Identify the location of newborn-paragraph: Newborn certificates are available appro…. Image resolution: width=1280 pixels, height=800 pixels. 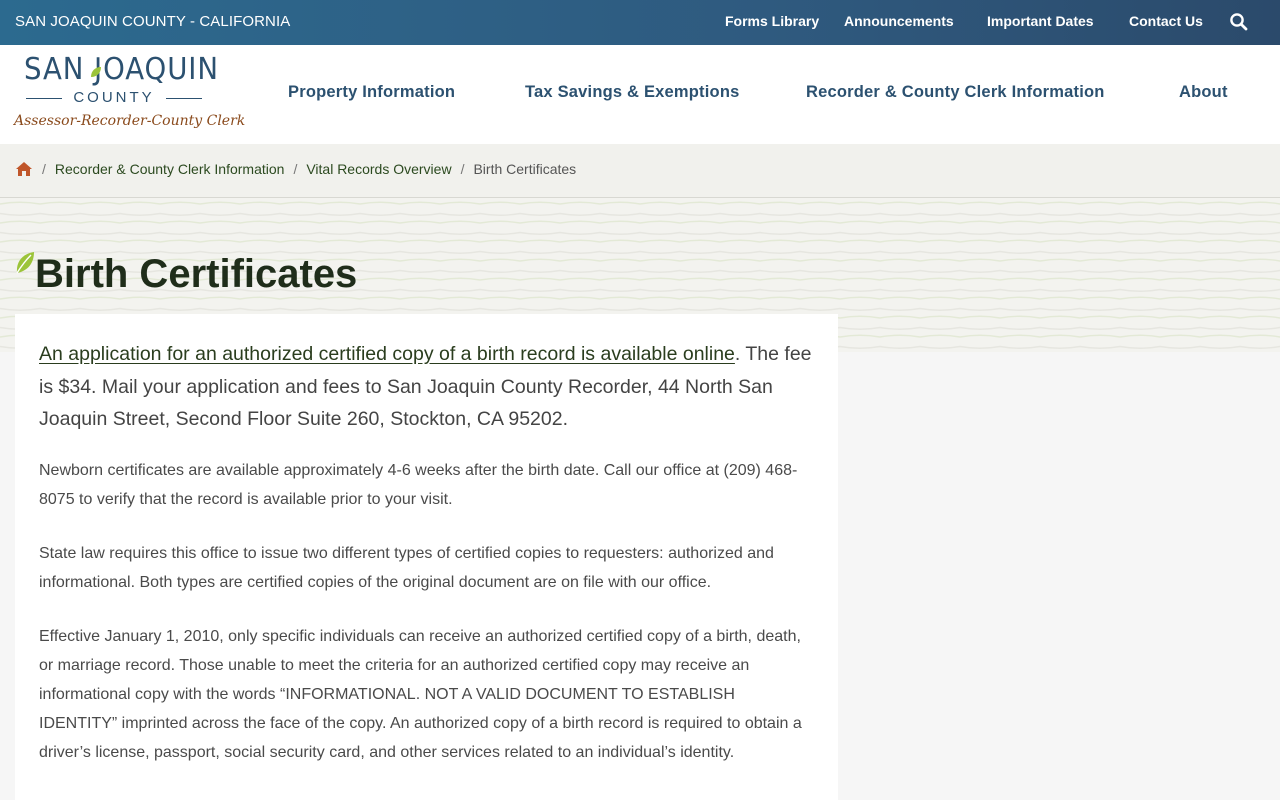
(418, 484).